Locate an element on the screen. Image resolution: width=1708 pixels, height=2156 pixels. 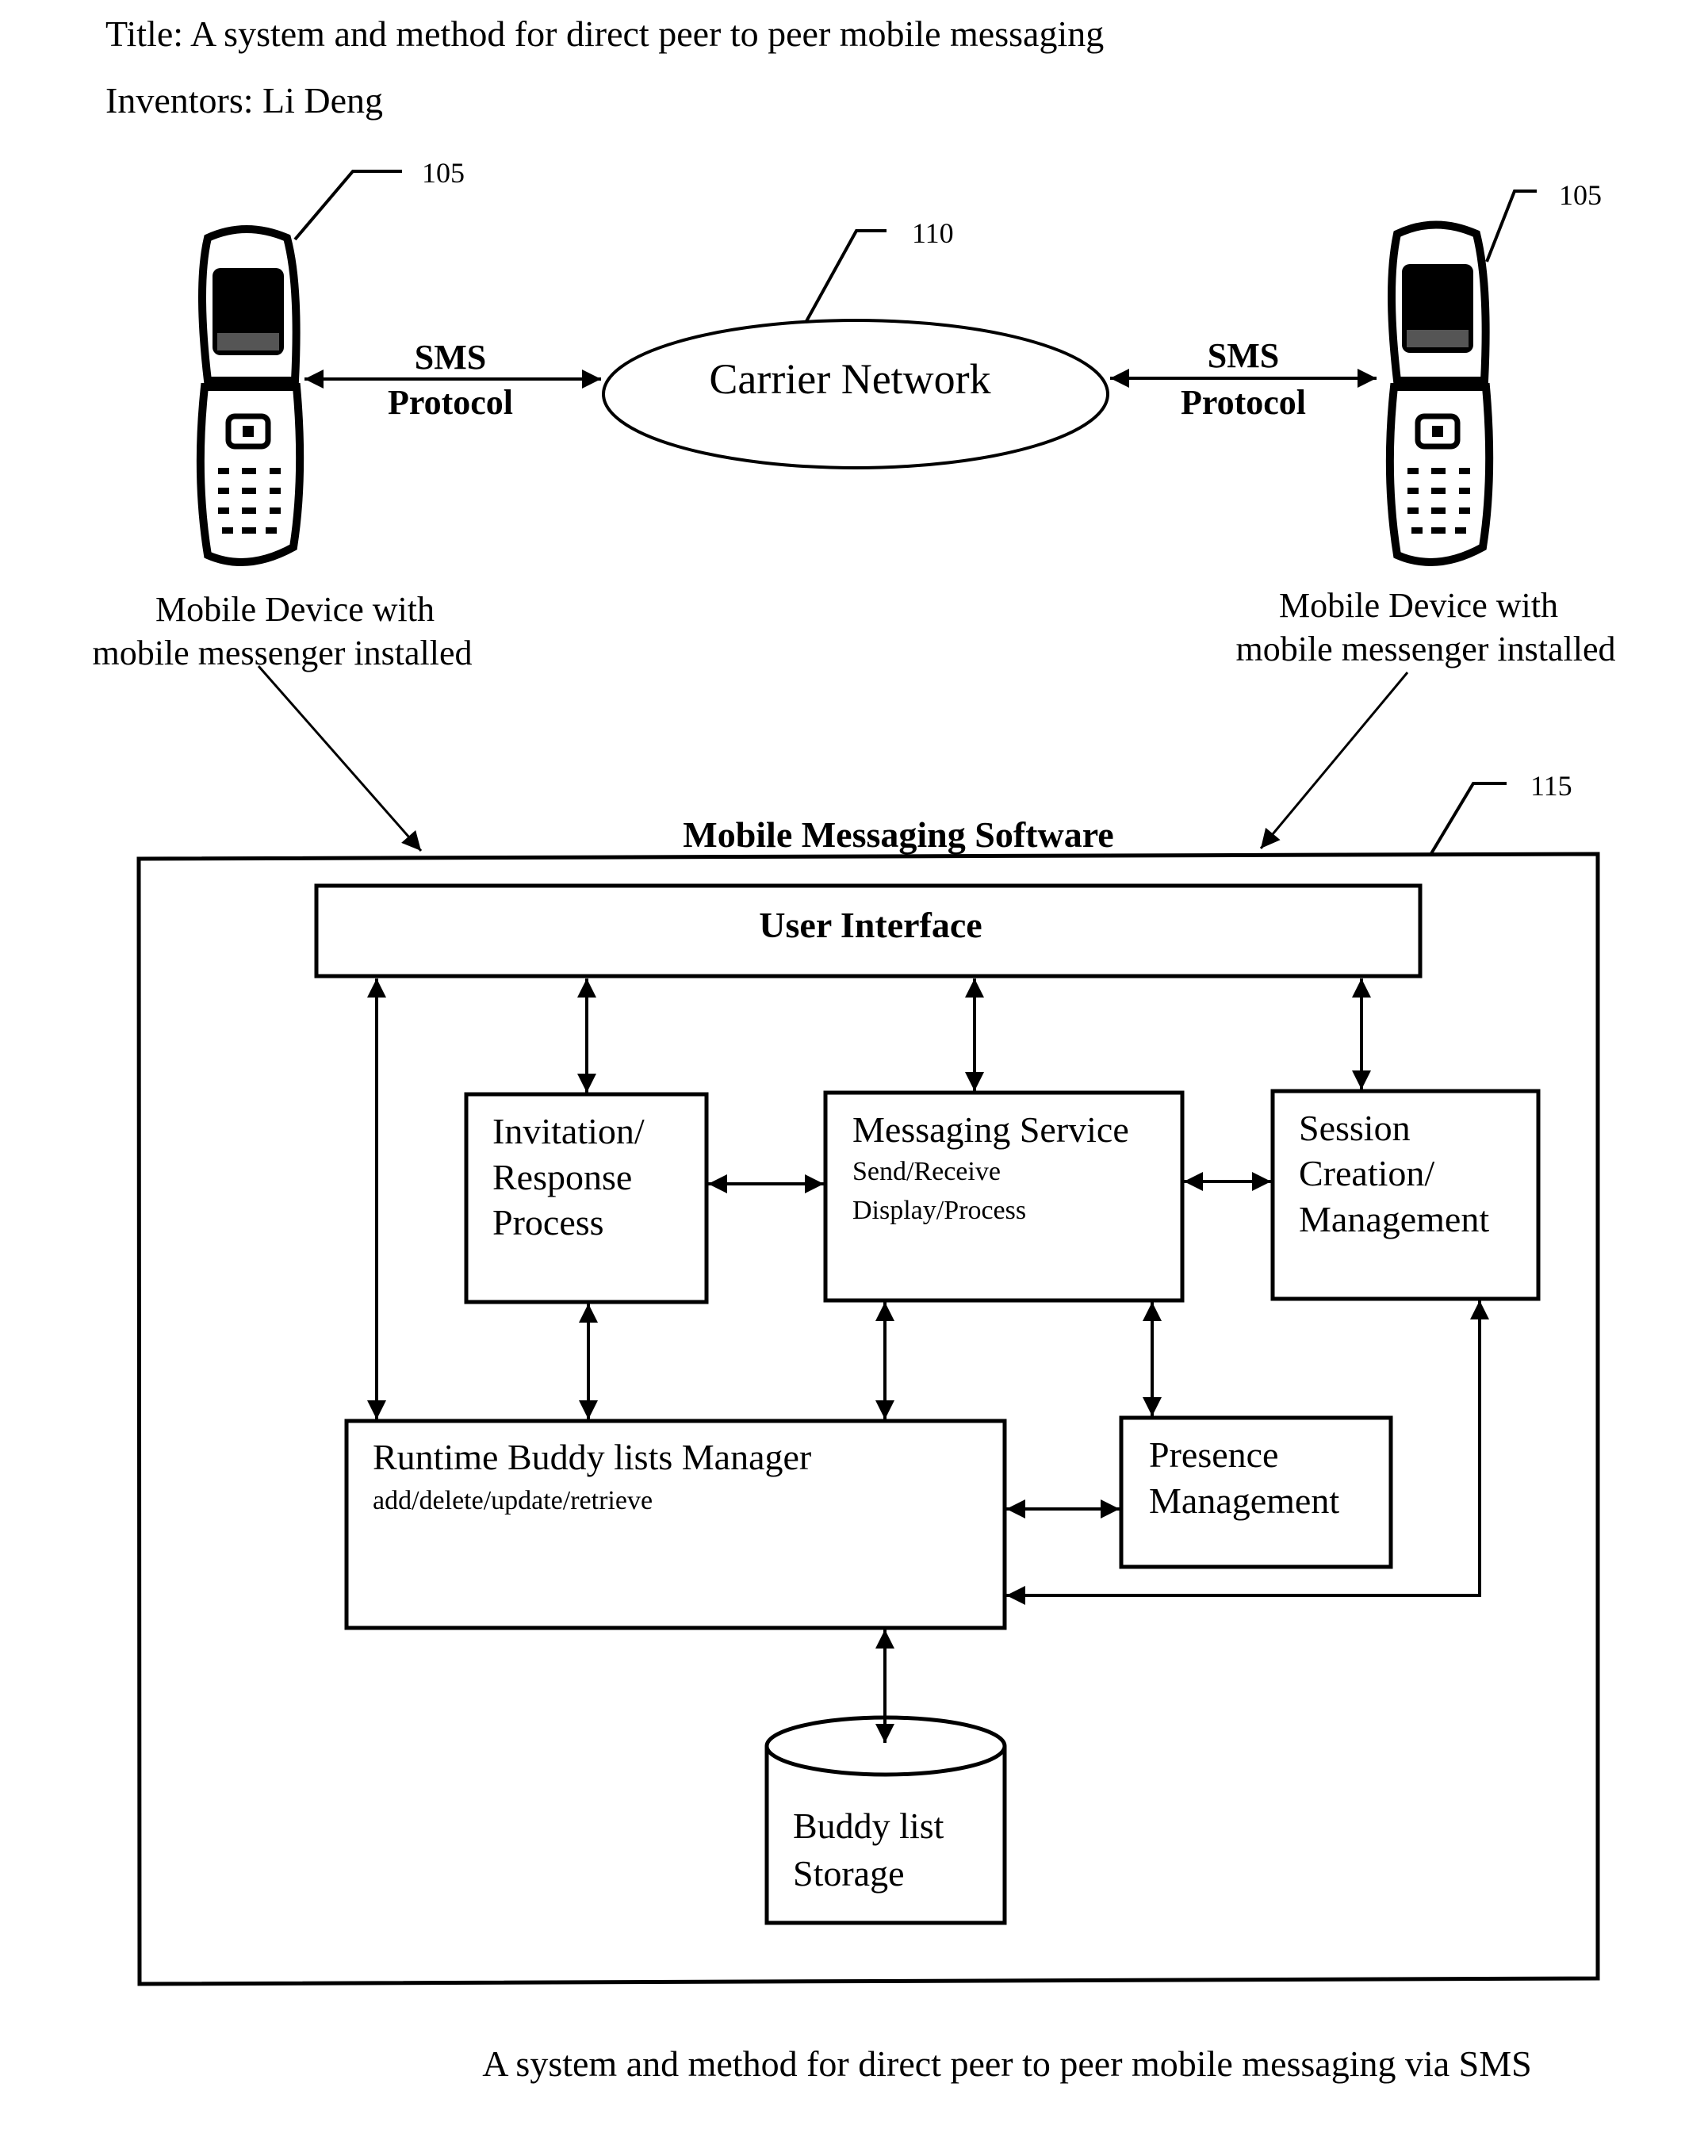
right-device-to-software-arrow is located at coordinates (1334, 760).